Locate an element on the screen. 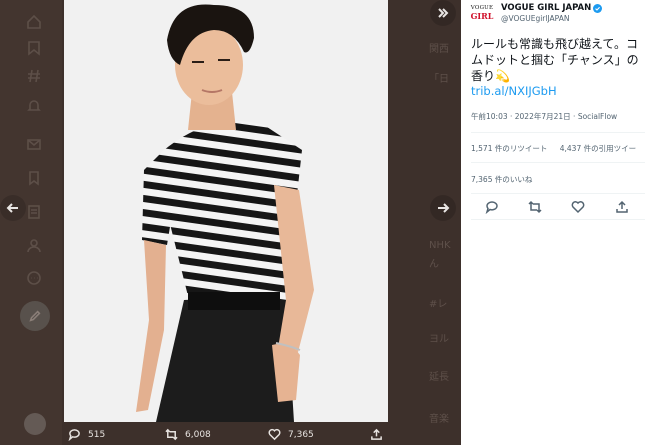 The image size is (645, 445). dimmed-timeline: 関西 「日 NHK ん #レ ヨル 延長 音楽 is located at coordinates (440, 234).